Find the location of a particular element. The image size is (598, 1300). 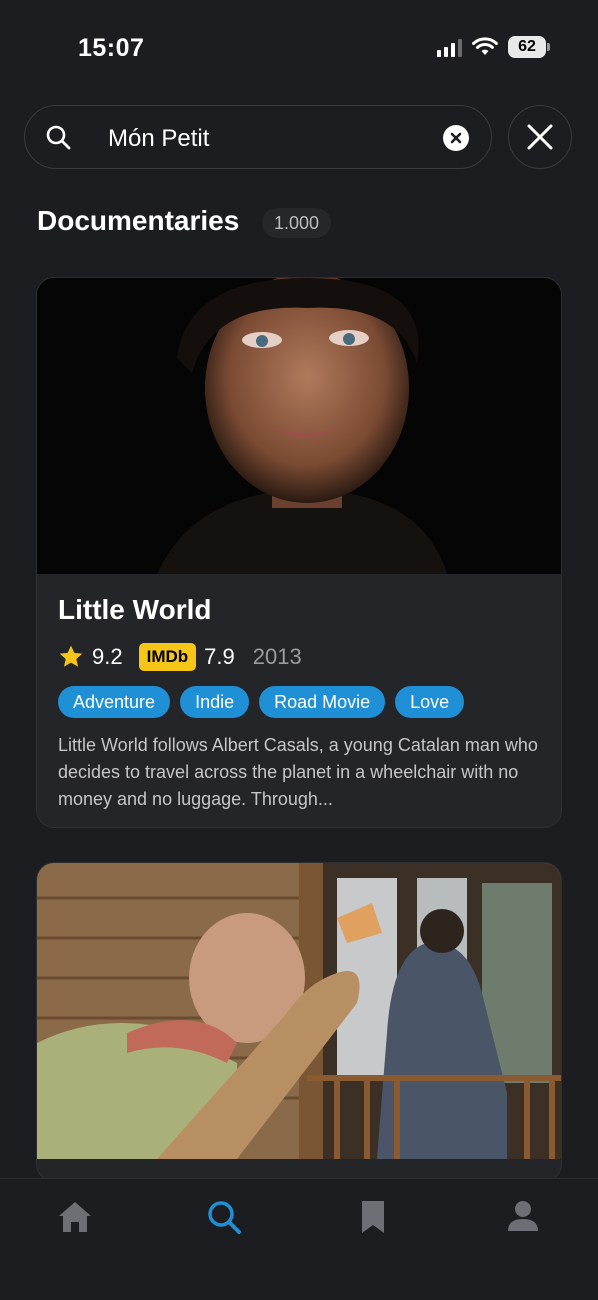

search-query: Món Petit is located at coordinates (158, 139).